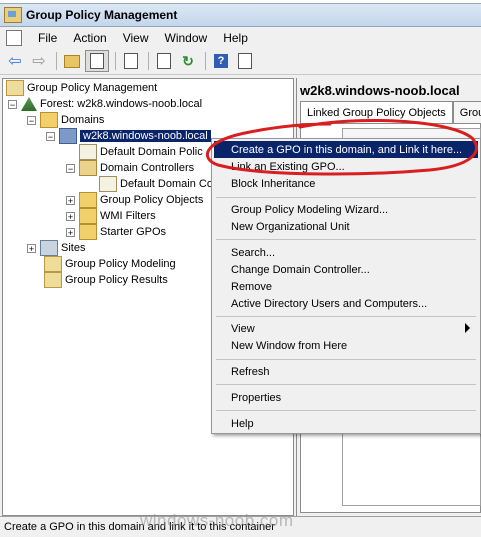  Describe the element at coordinates (380, 90) in the screenshot. I see `details-title: w2k8.windows-noob.local` at that location.